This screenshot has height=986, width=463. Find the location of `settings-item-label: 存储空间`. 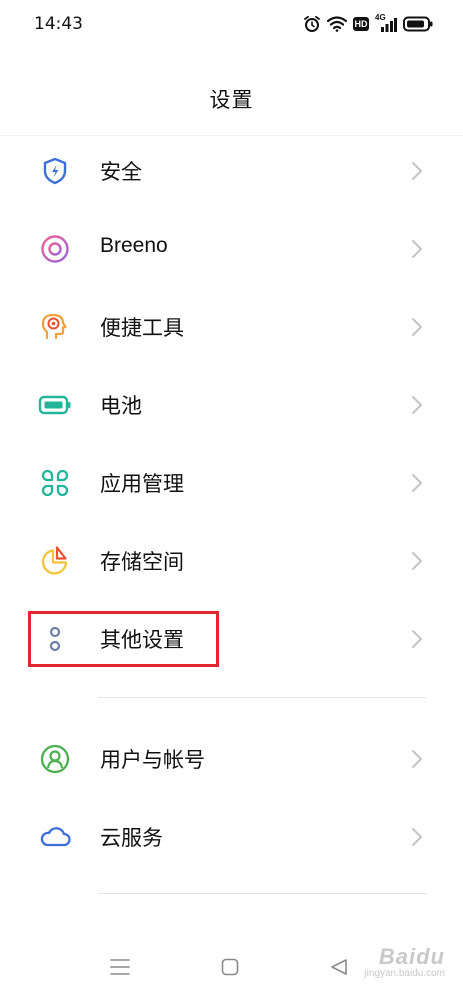

settings-item-label: 存储空间 is located at coordinates (142, 562).